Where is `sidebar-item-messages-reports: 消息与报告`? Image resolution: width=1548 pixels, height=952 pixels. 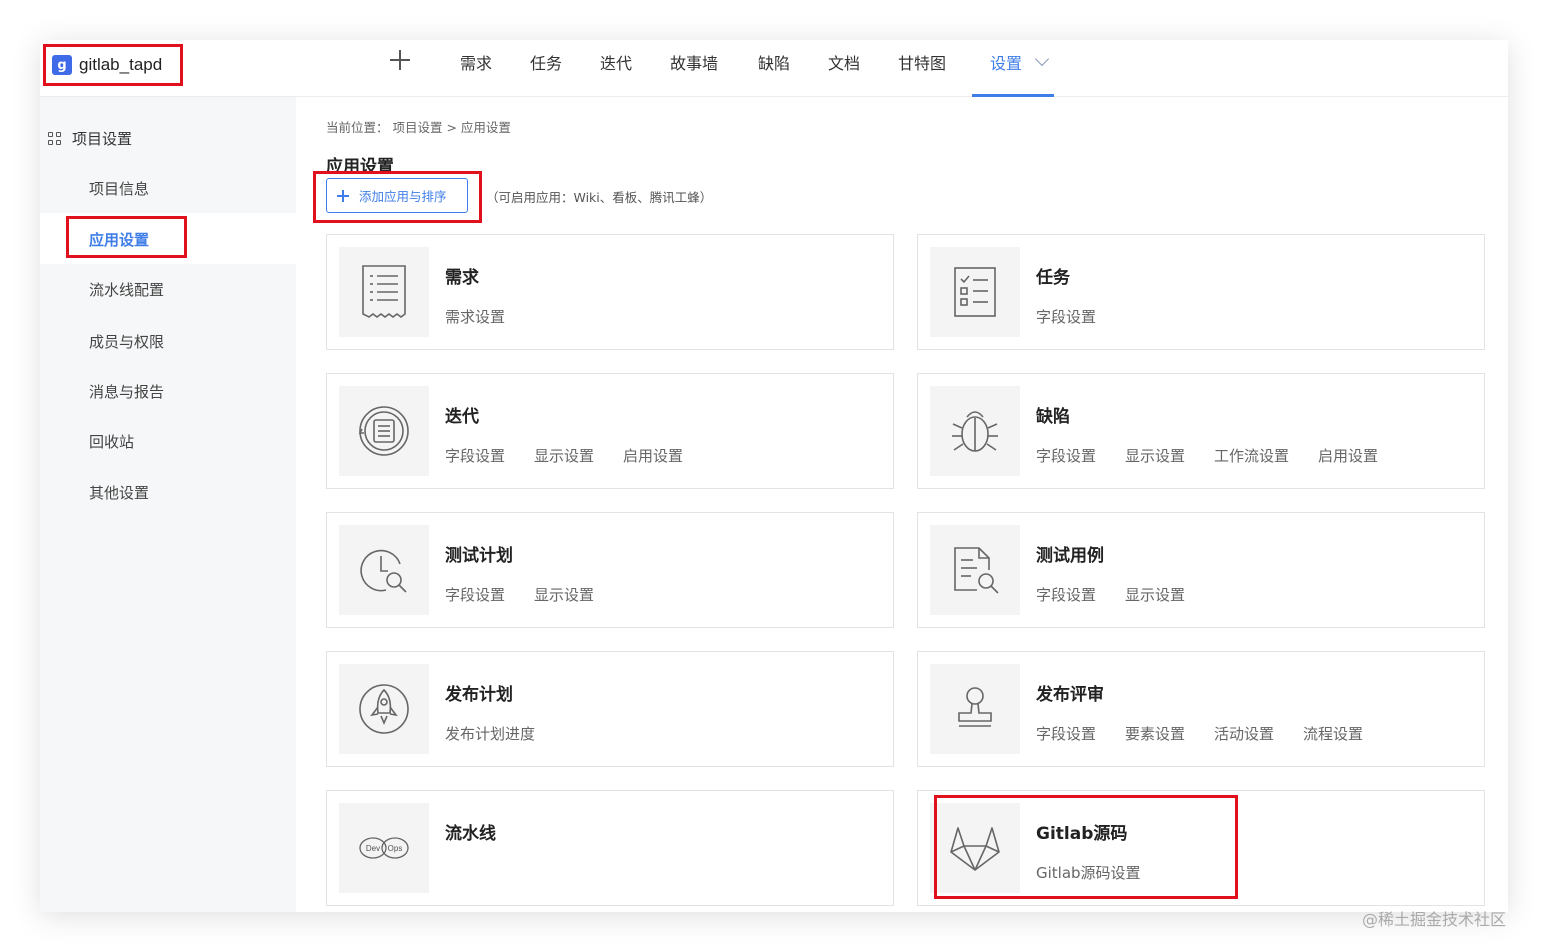
sidebar-item-messages-reports: 消息与报告 is located at coordinates (126, 391).